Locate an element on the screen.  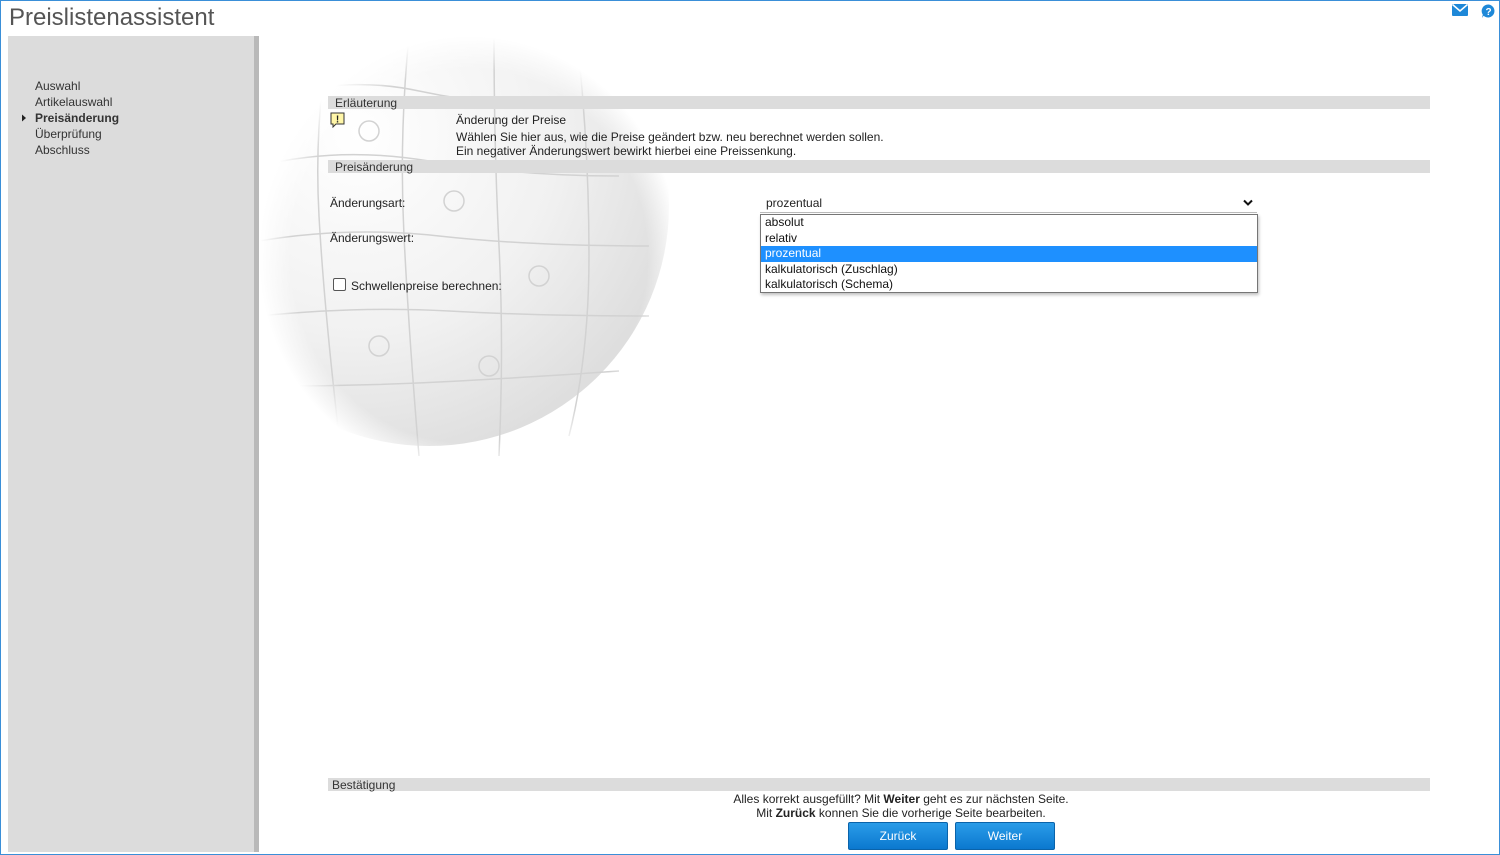
sidebar-item-auswahl: Auswahl is located at coordinates (77, 86).